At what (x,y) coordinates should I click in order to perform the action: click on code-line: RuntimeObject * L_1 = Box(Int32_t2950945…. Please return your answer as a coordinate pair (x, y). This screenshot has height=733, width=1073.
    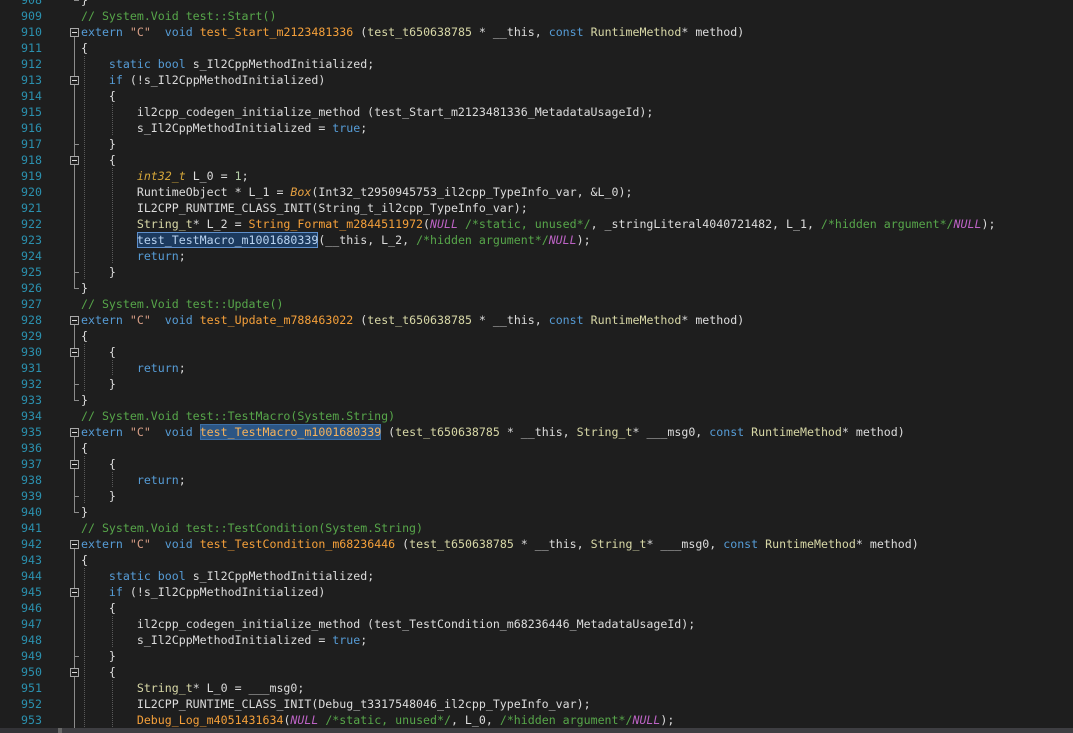
    Looking at the image, I should click on (357, 192).